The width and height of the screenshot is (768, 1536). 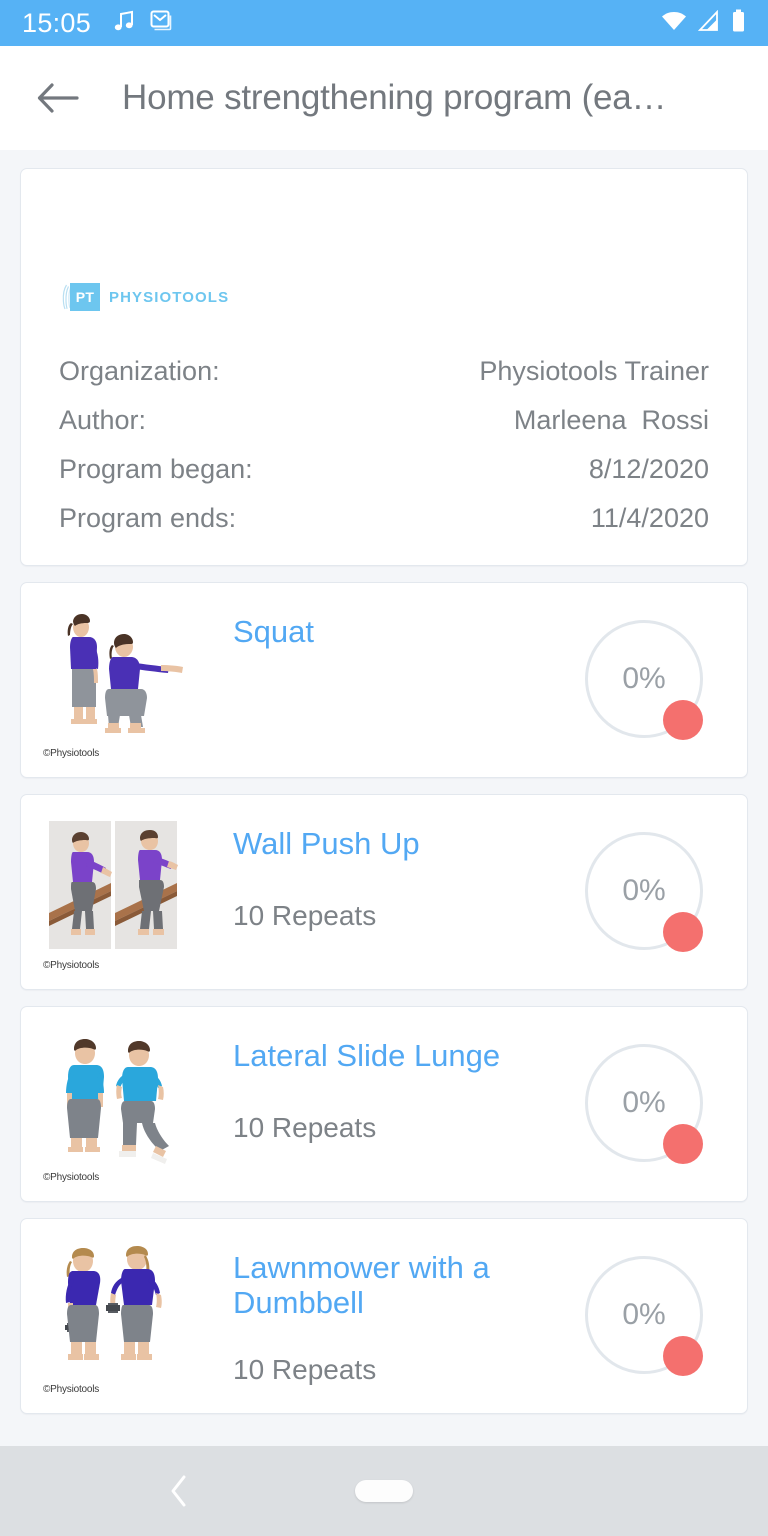 I want to click on cellular-signal-icon, so click(x=708, y=23).